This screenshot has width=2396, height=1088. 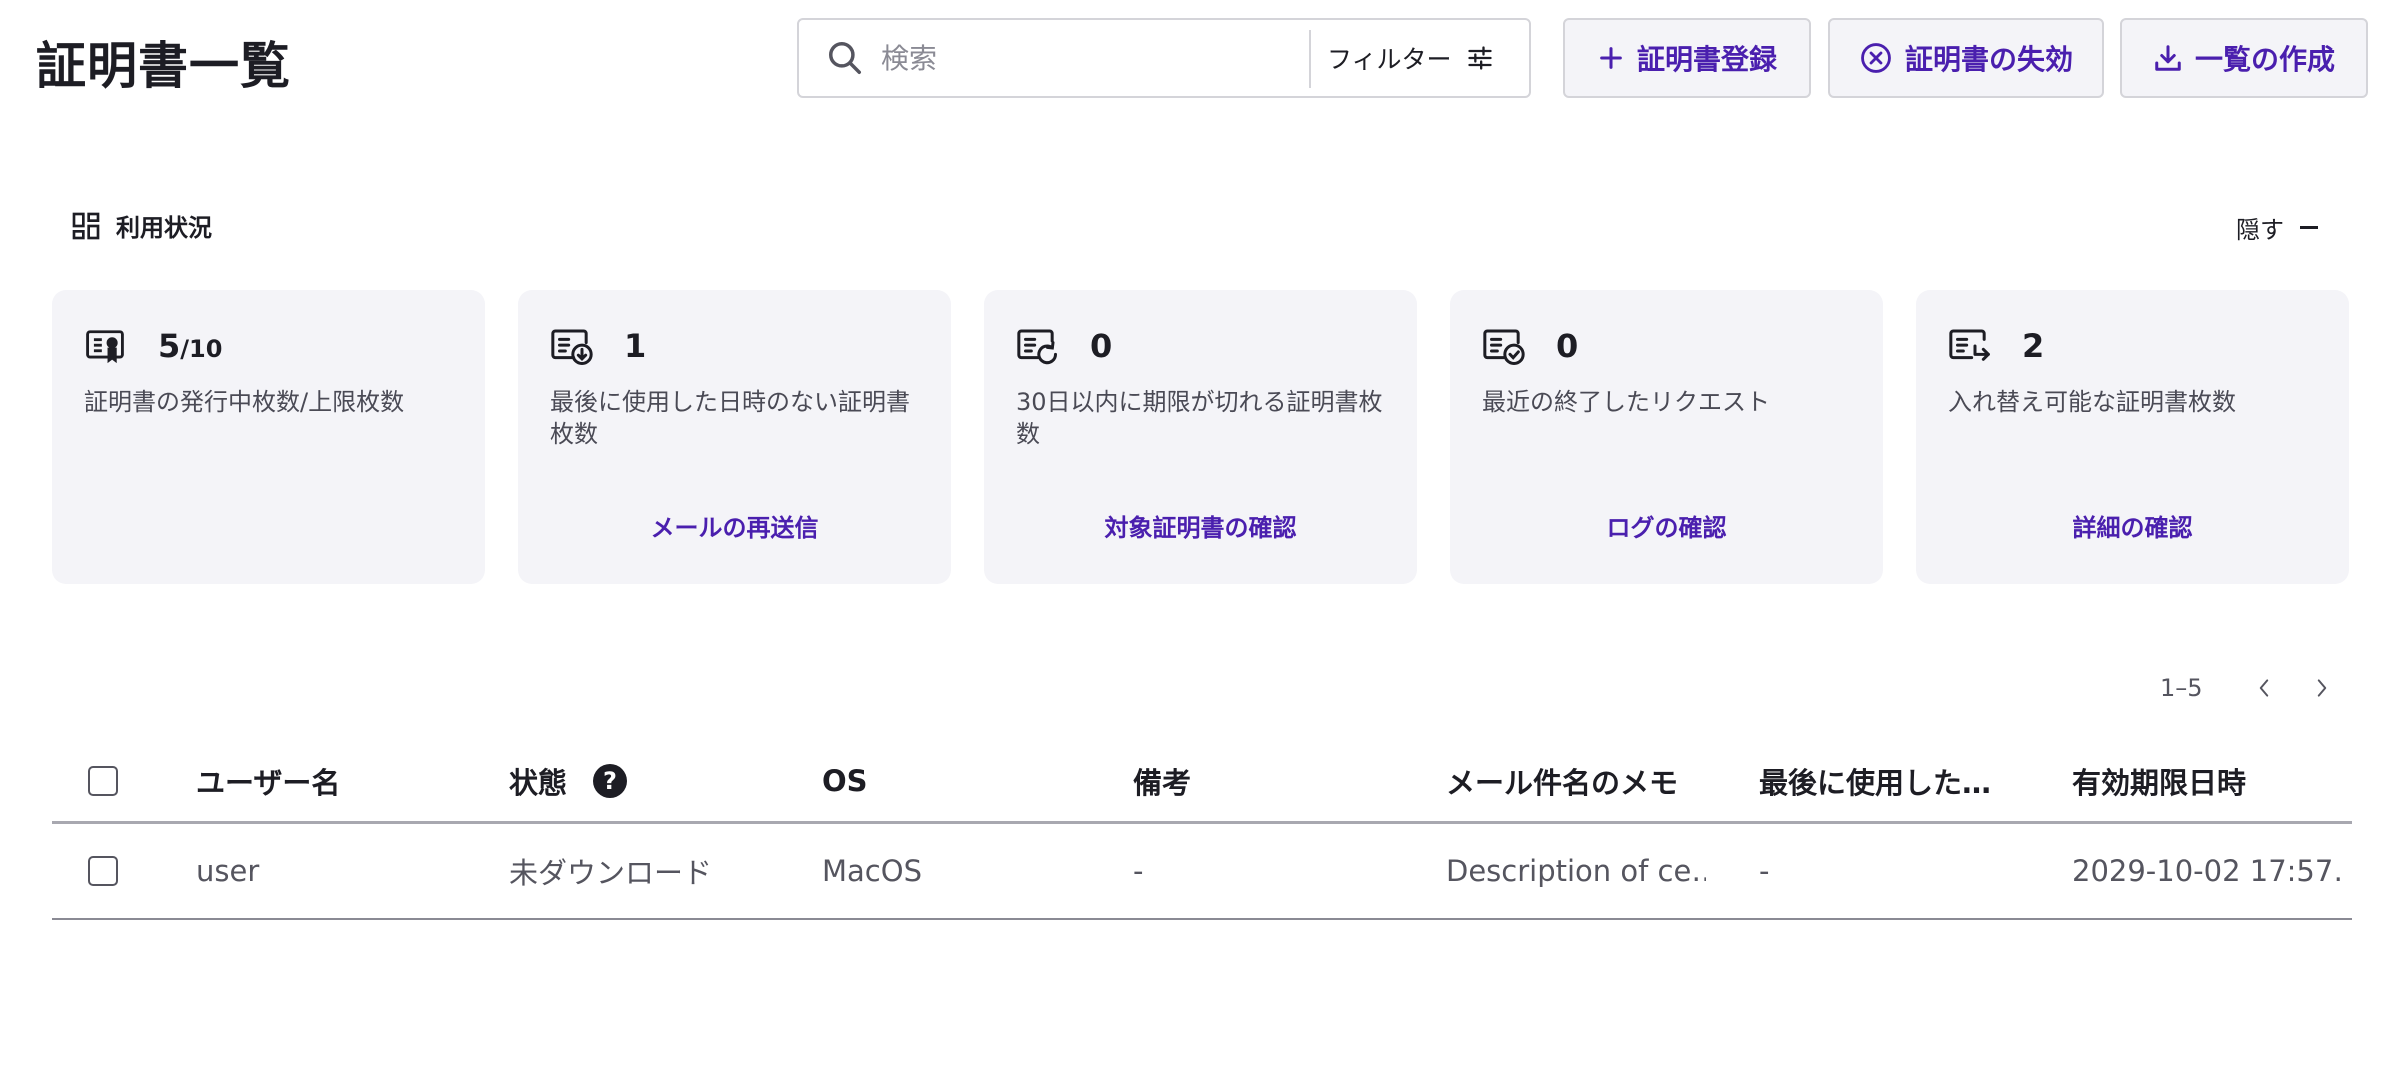 What do you see at coordinates (1138, 871) in the screenshot?
I see `cell-notes: -` at bounding box center [1138, 871].